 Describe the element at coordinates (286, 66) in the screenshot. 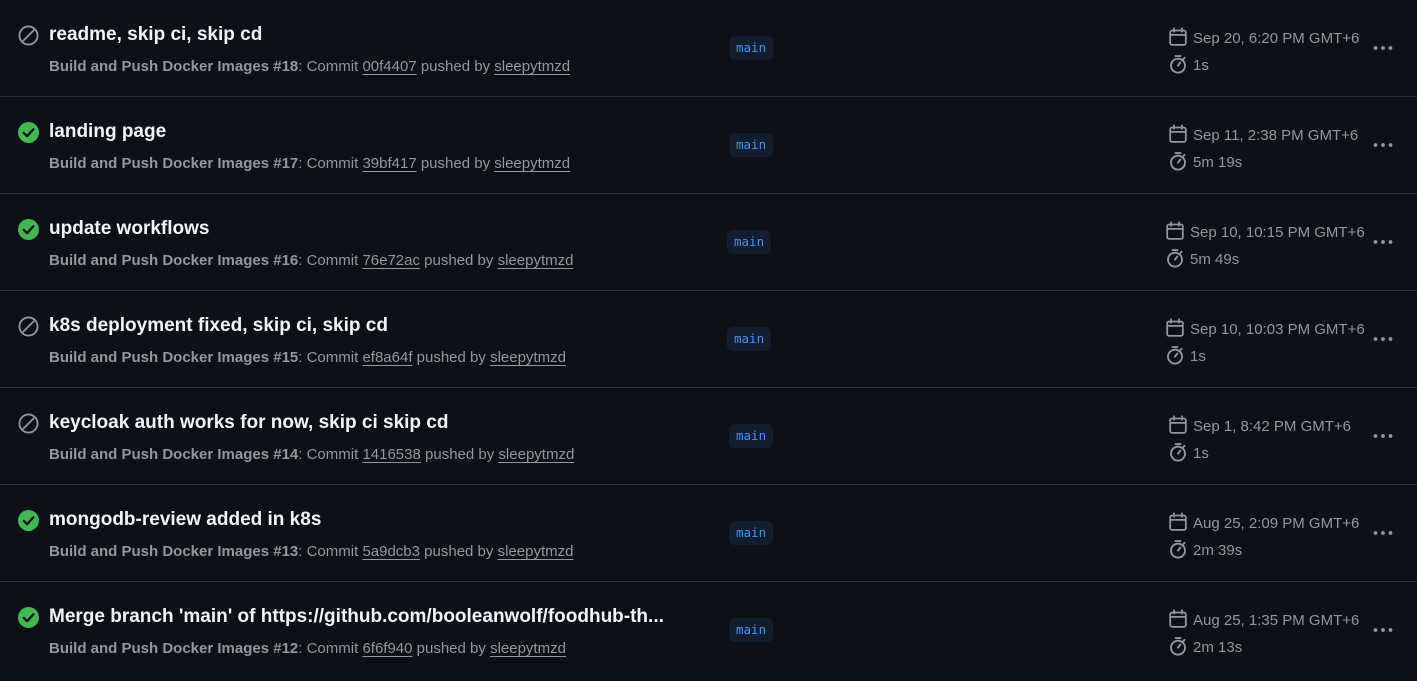

I see `run-number: #18` at that location.